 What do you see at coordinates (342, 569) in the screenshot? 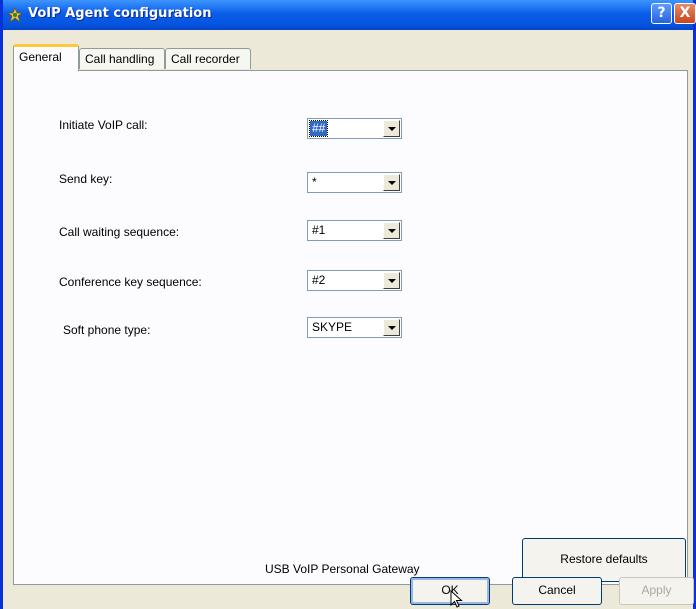
I see `product-name: USB VoIP Personal Gateway` at bounding box center [342, 569].